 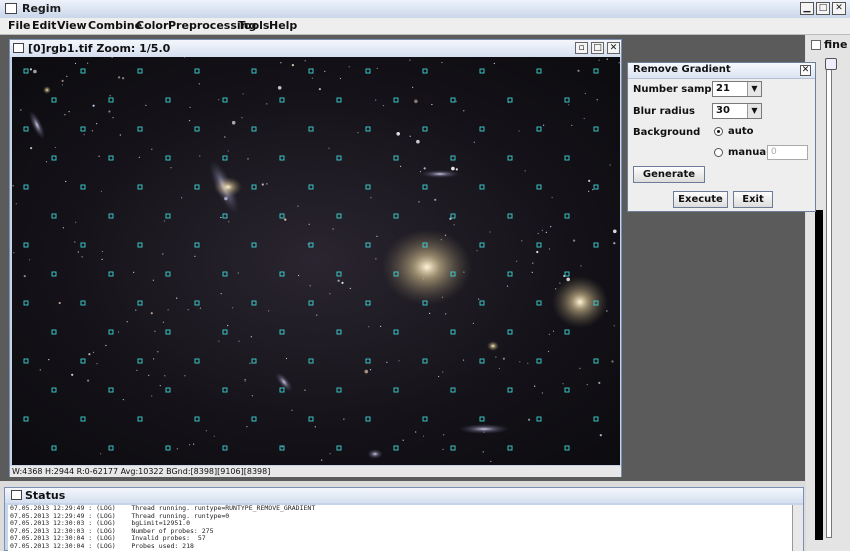 I want to click on image-minimize-icon: ▫, so click(x=581, y=48).